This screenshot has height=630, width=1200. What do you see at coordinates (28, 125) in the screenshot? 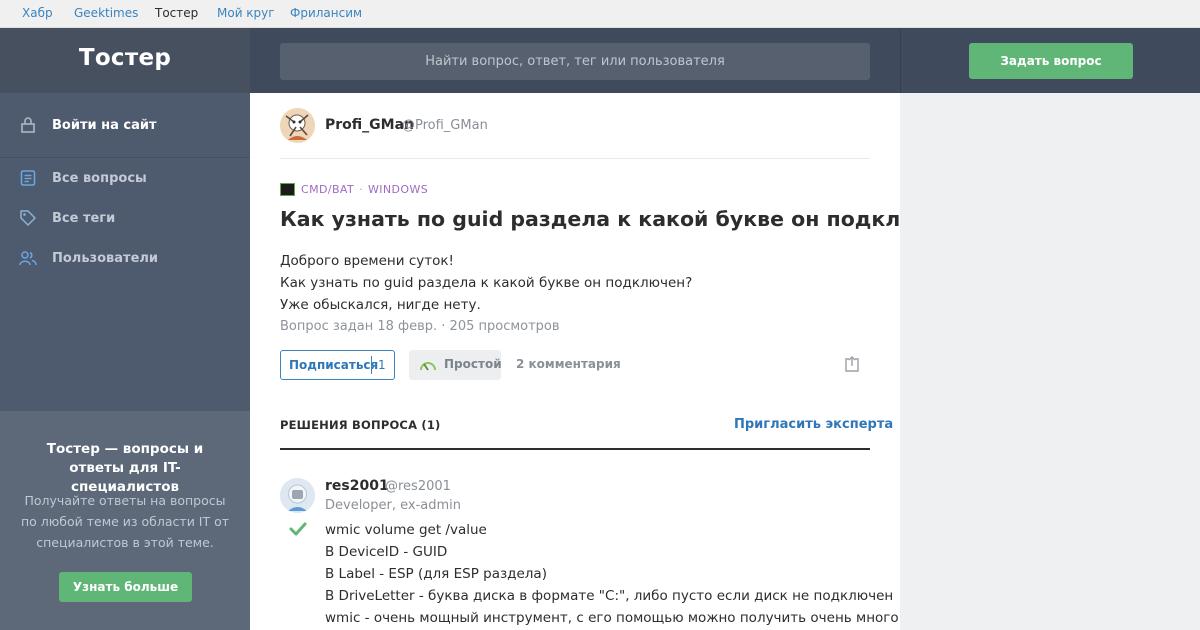
I see `lock-icon` at bounding box center [28, 125].